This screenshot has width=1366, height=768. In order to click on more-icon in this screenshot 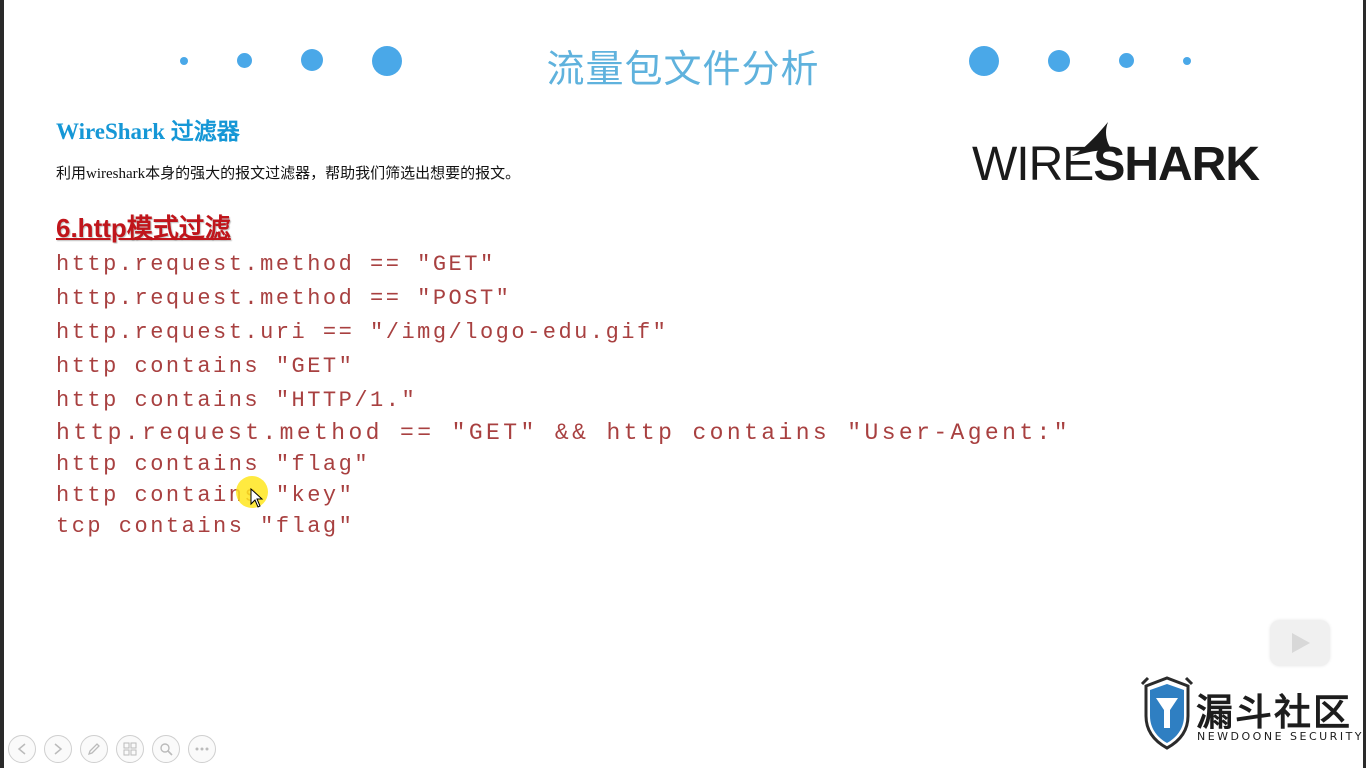, I will do `click(202, 749)`.